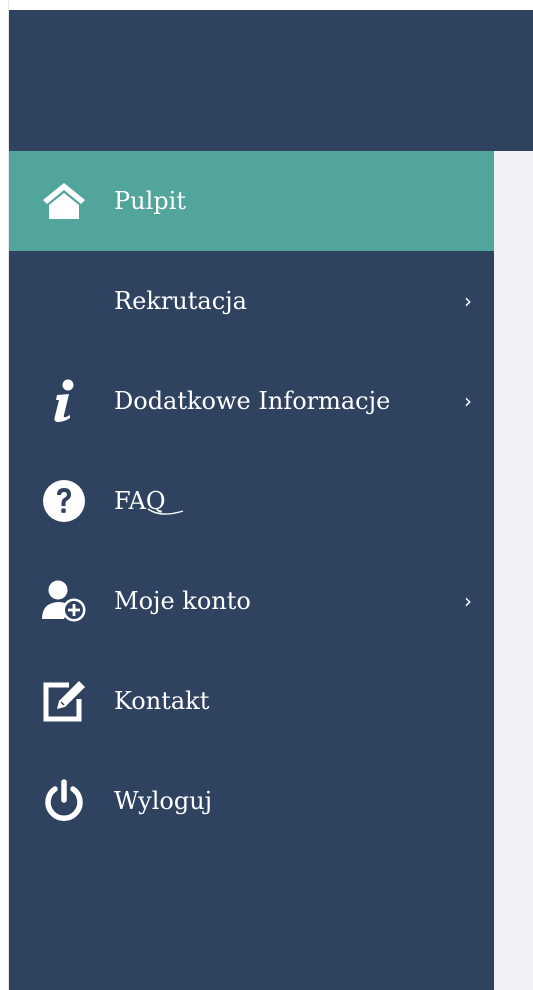  What do you see at coordinates (180, 301) in the screenshot?
I see `sidebar-item-label: Rekrutacja` at bounding box center [180, 301].